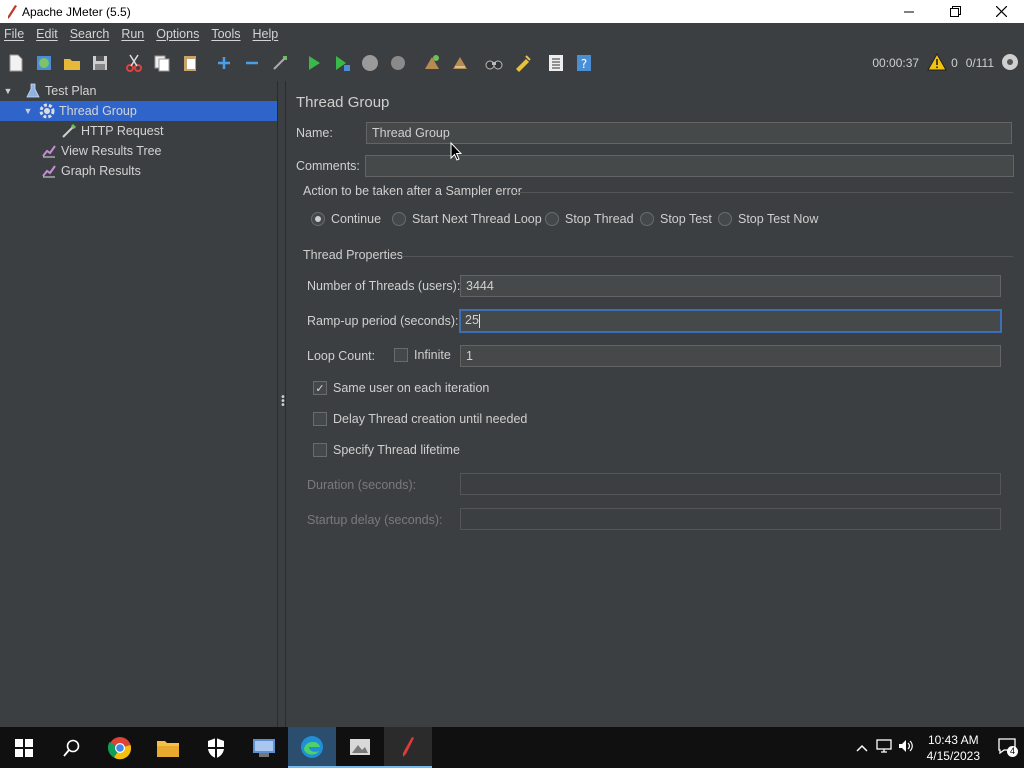  Describe the element at coordinates (16, 63) in the screenshot. I see `new-icon` at that location.